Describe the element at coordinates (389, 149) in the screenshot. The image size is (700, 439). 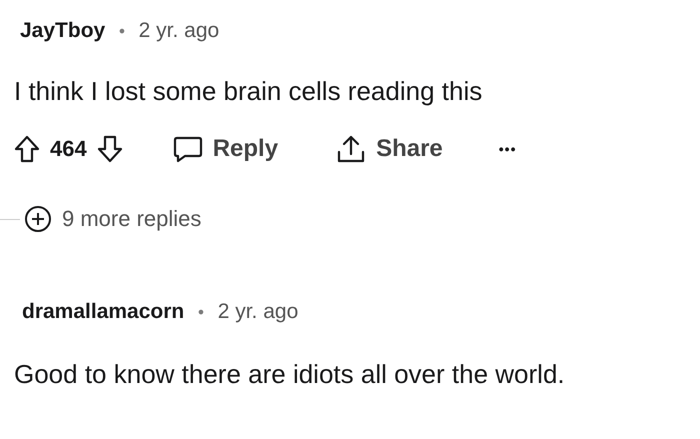
I see `share-button: Share` at that location.